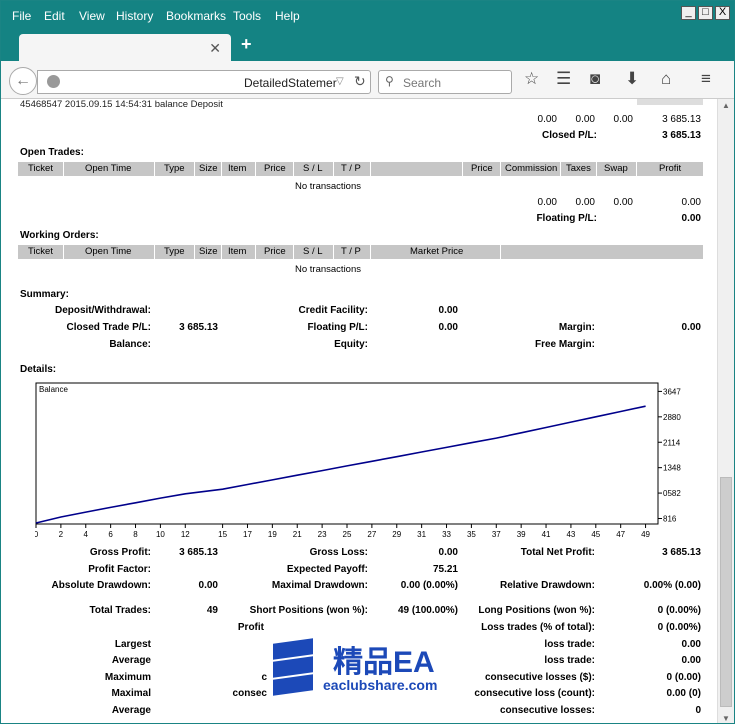 The width and height of the screenshot is (735, 724). What do you see at coordinates (198, 552) in the screenshot?
I see `gross-profit-value: 3 685.13` at bounding box center [198, 552].